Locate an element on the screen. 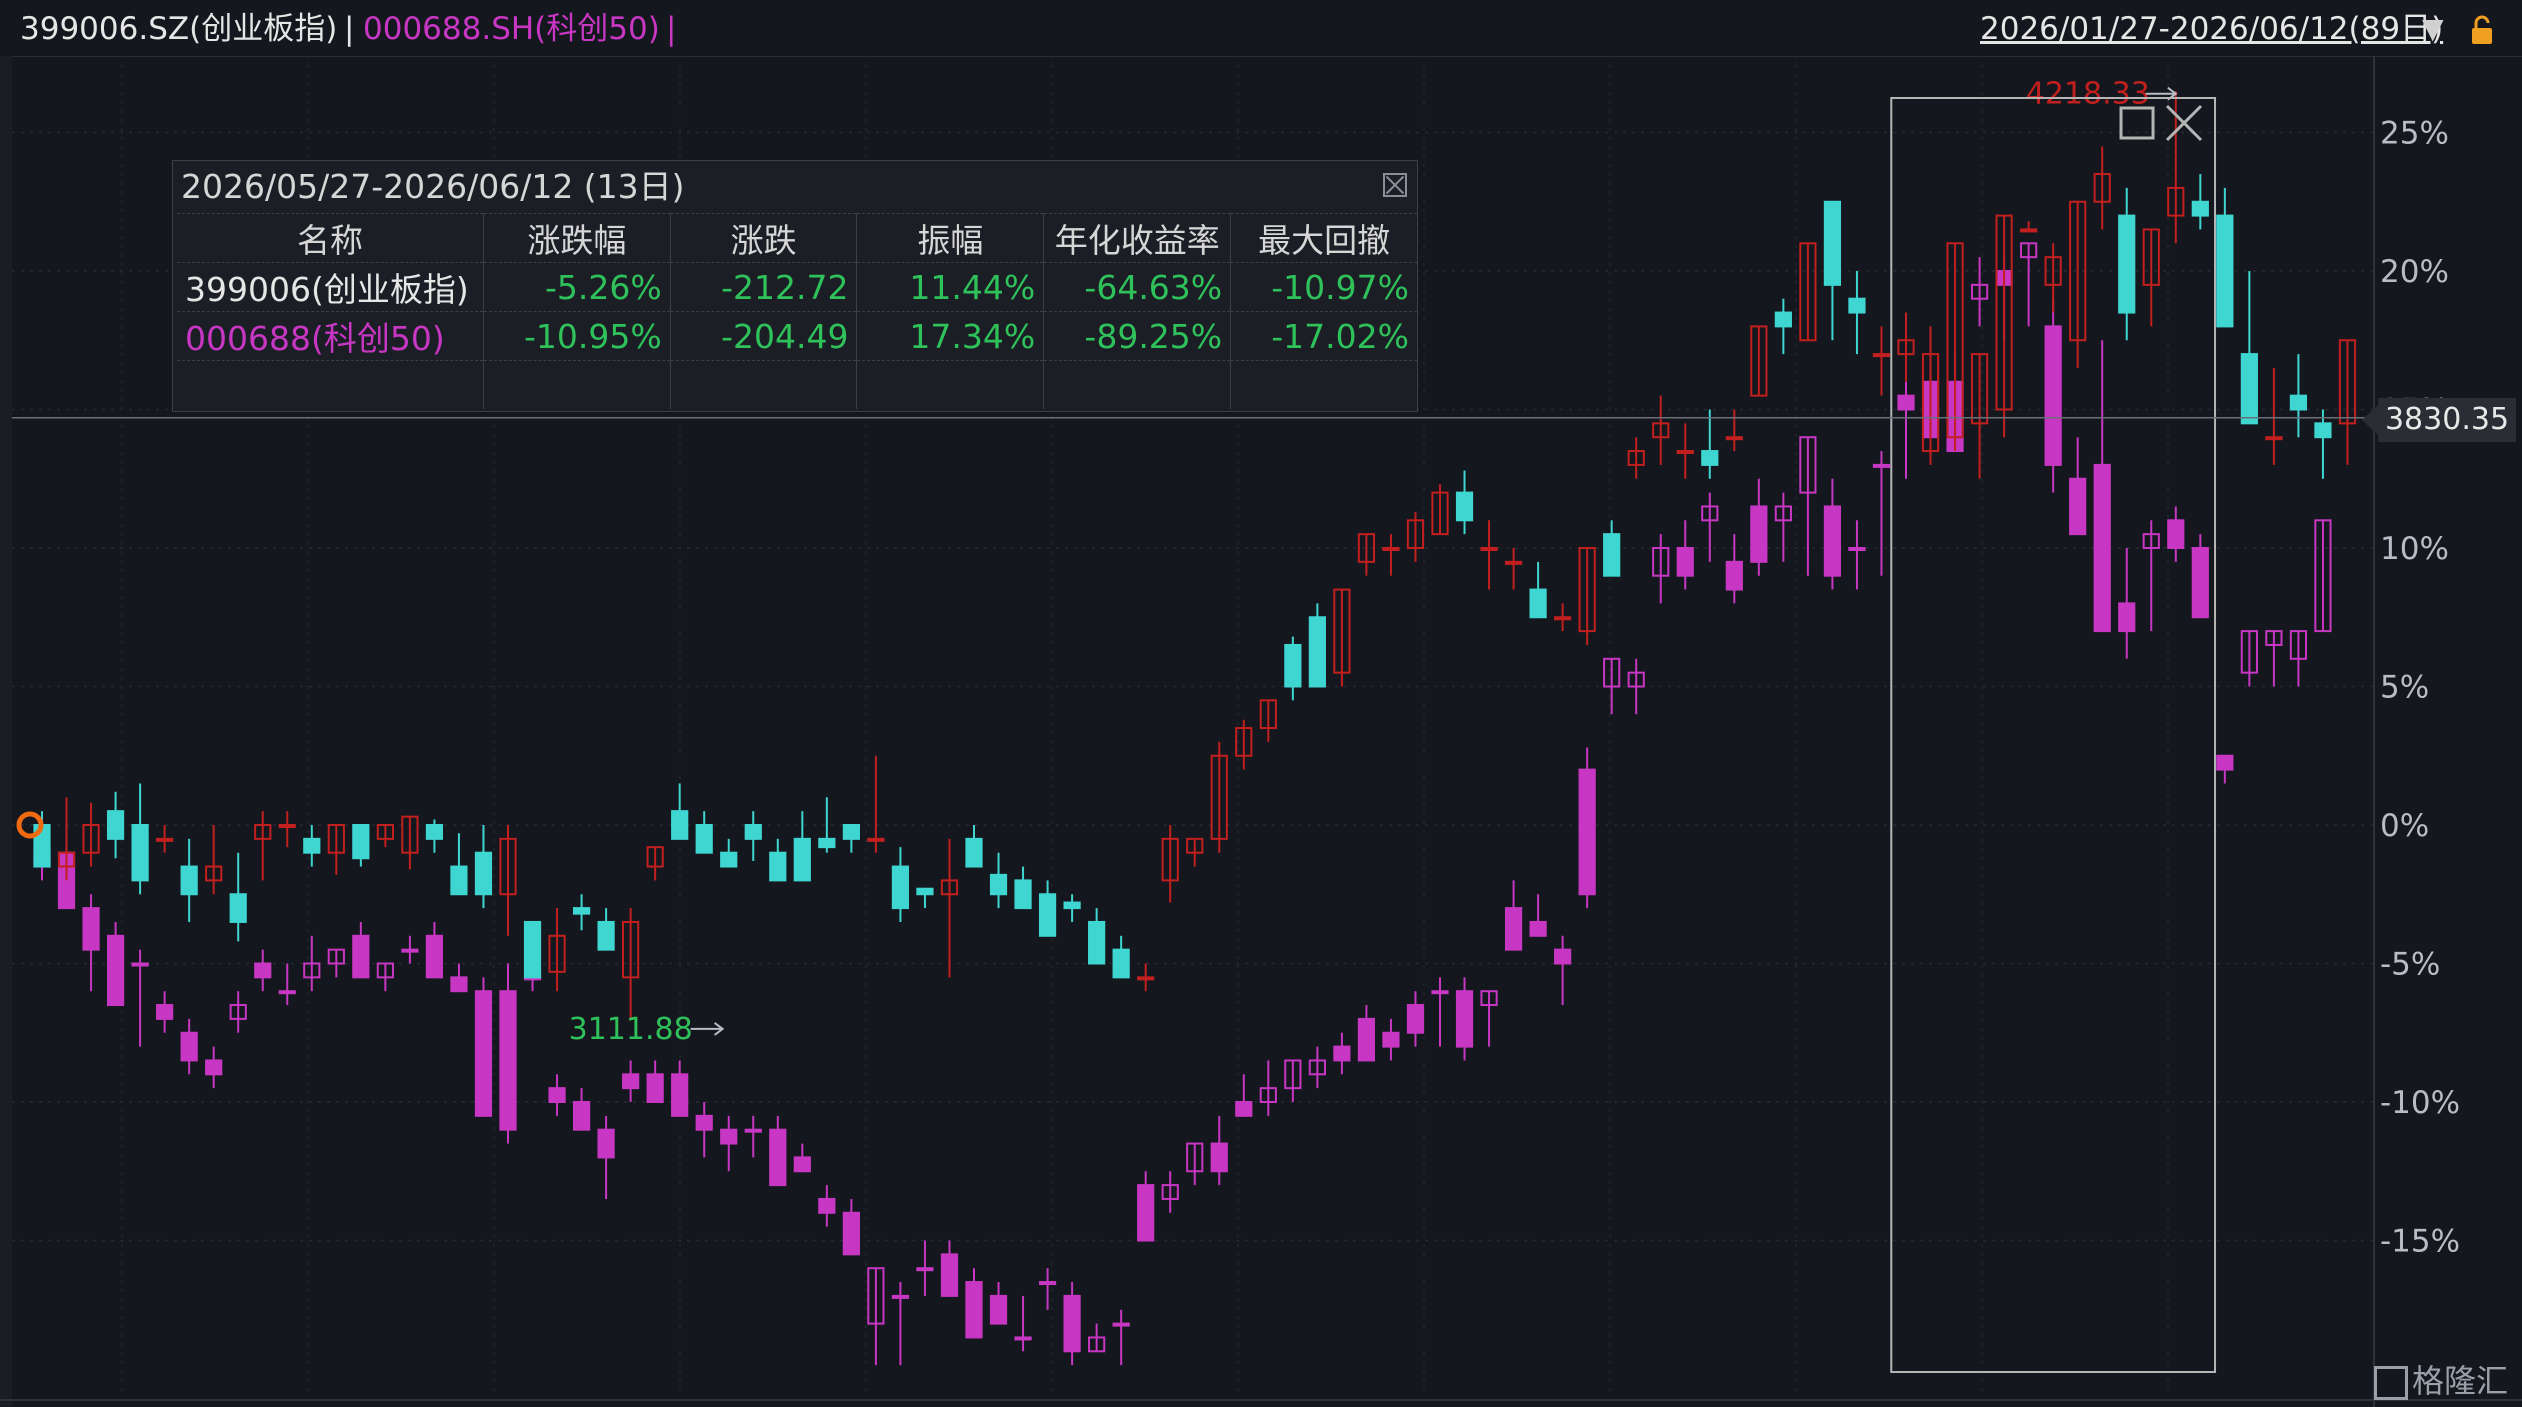 This screenshot has height=1407, width=2522. y-axis: 25%20%15%10%5%0%-5%-10%-15% is located at coordinates (2420, 688).